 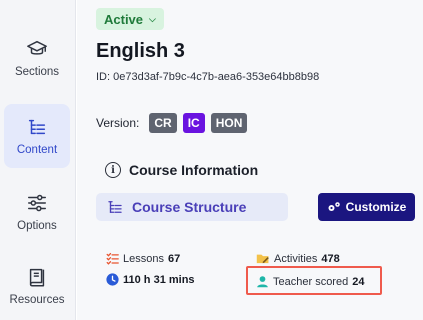 I want to click on version-badge-ic: IC, so click(x=193, y=123).